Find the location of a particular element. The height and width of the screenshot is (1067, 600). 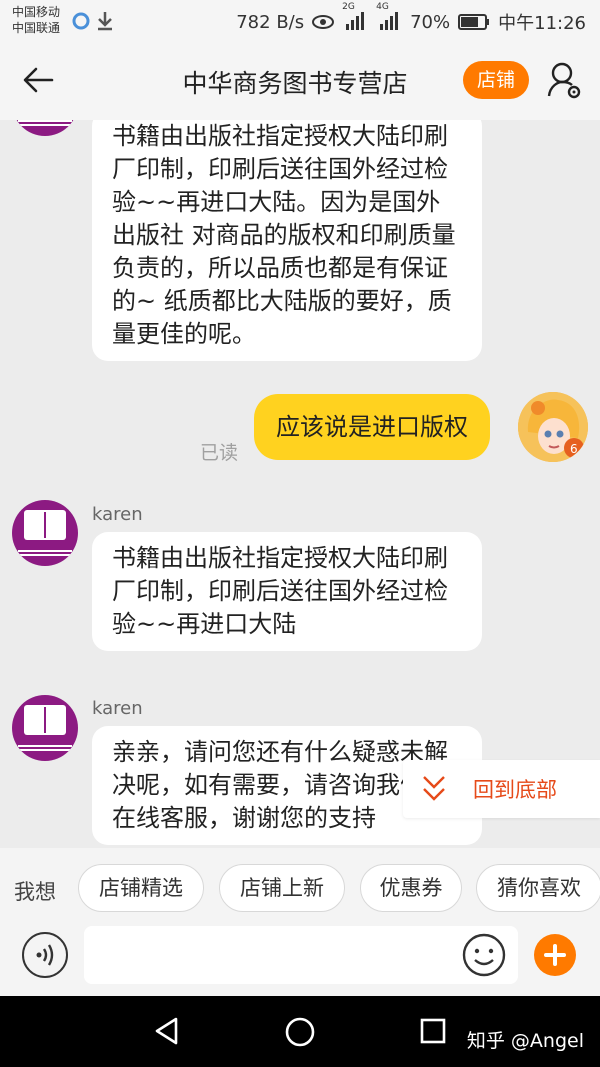

input-bar is located at coordinates (300, 959).